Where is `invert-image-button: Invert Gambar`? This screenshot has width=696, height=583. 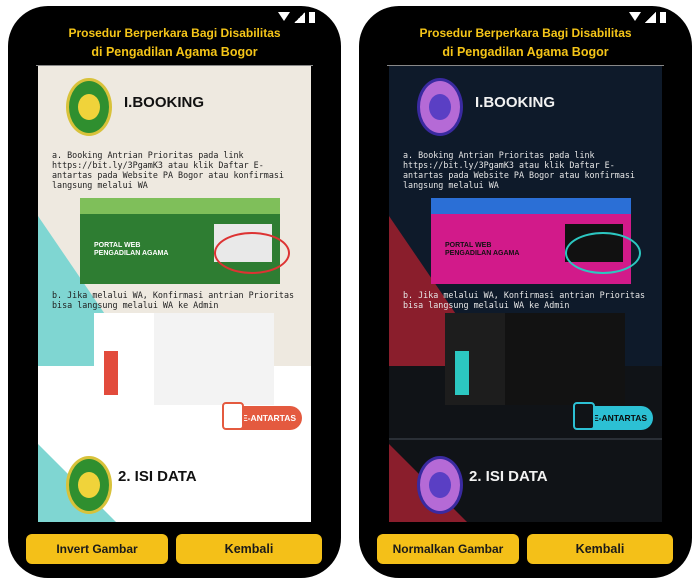 invert-image-button: Invert Gambar is located at coordinates (97, 549).